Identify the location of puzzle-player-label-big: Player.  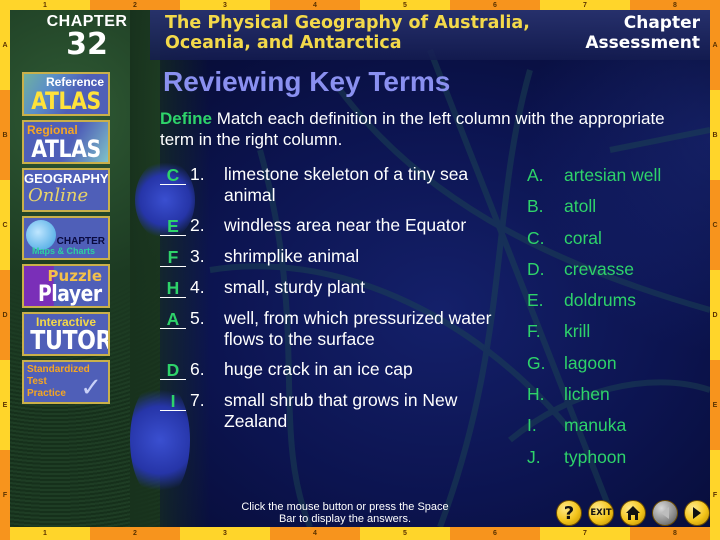
(69, 294).